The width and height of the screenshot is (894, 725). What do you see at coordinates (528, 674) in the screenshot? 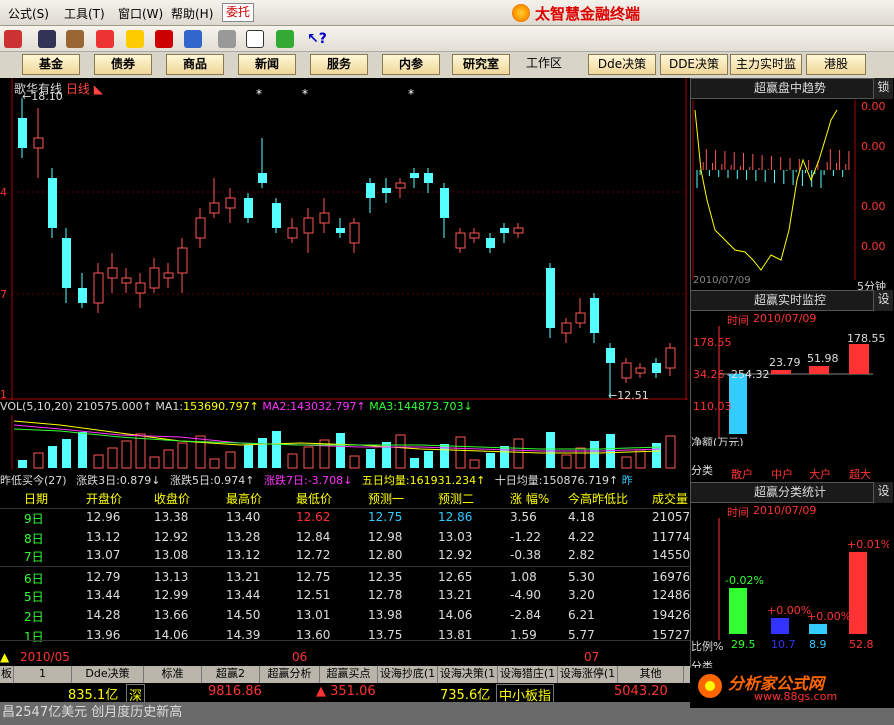
I see `tab-item: 设海猎庄(1` at bounding box center [528, 674].